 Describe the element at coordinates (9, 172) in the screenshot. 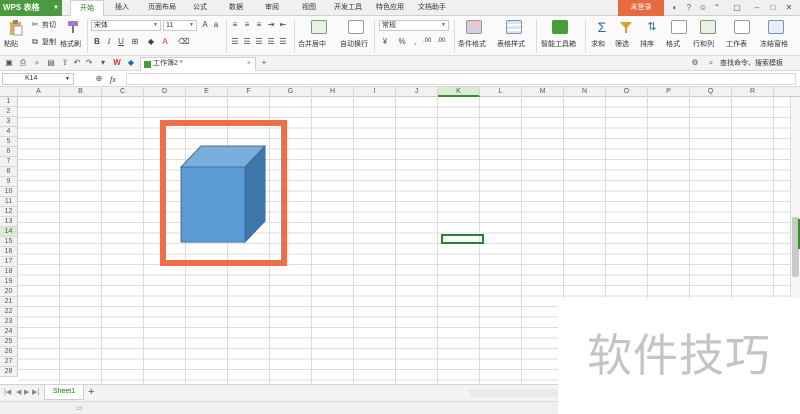

I see `row-header: 8` at that location.